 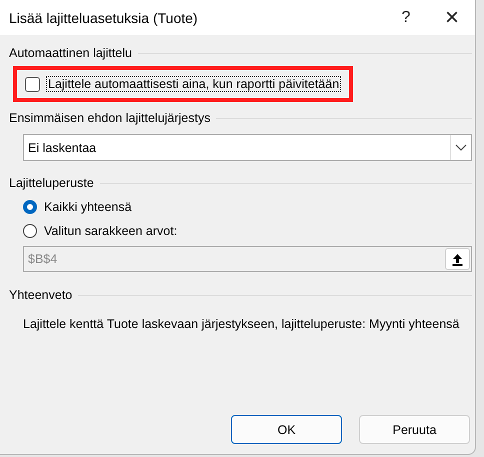 I want to click on checkbox, so click(x=32, y=84).